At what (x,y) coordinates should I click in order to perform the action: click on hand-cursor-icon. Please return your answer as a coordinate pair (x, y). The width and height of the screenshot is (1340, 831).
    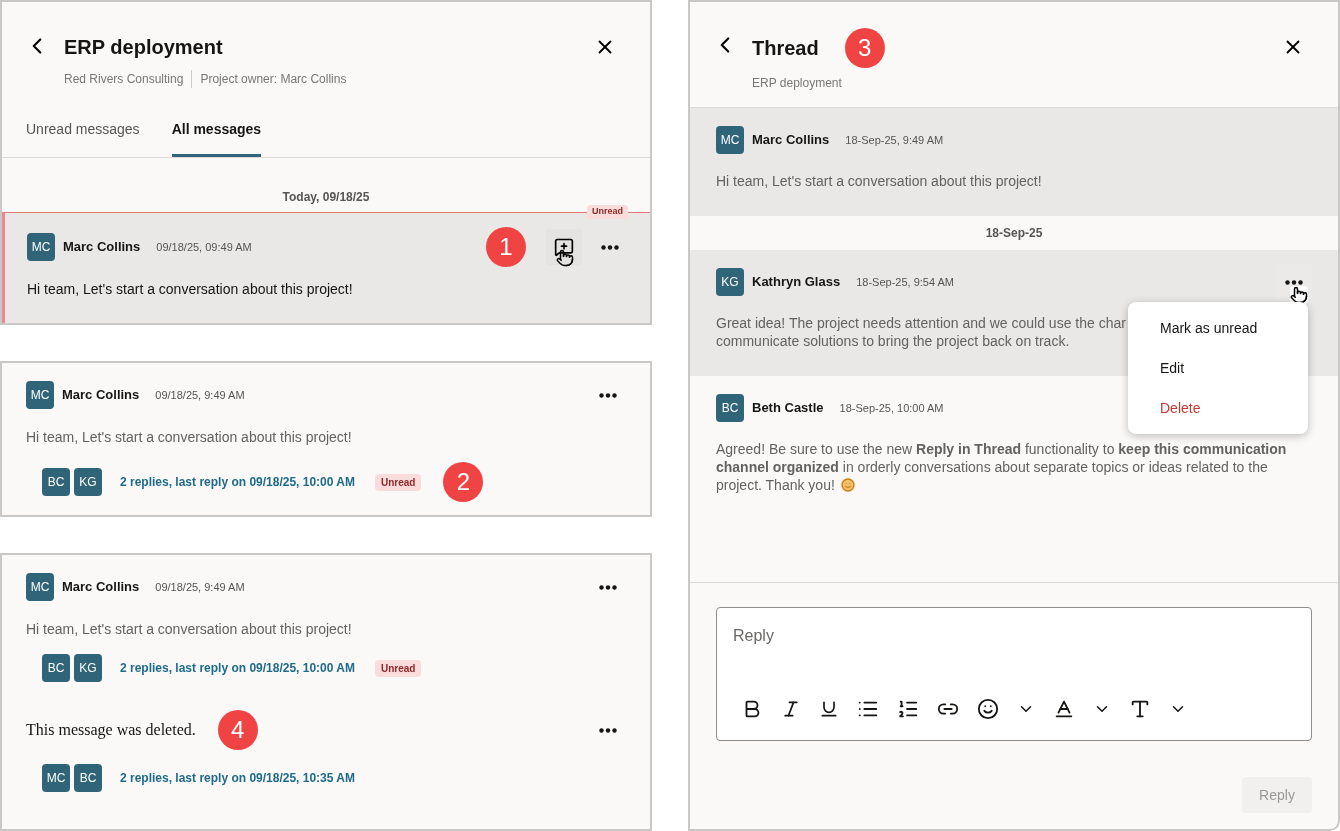
    Looking at the image, I should click on (565, 258).